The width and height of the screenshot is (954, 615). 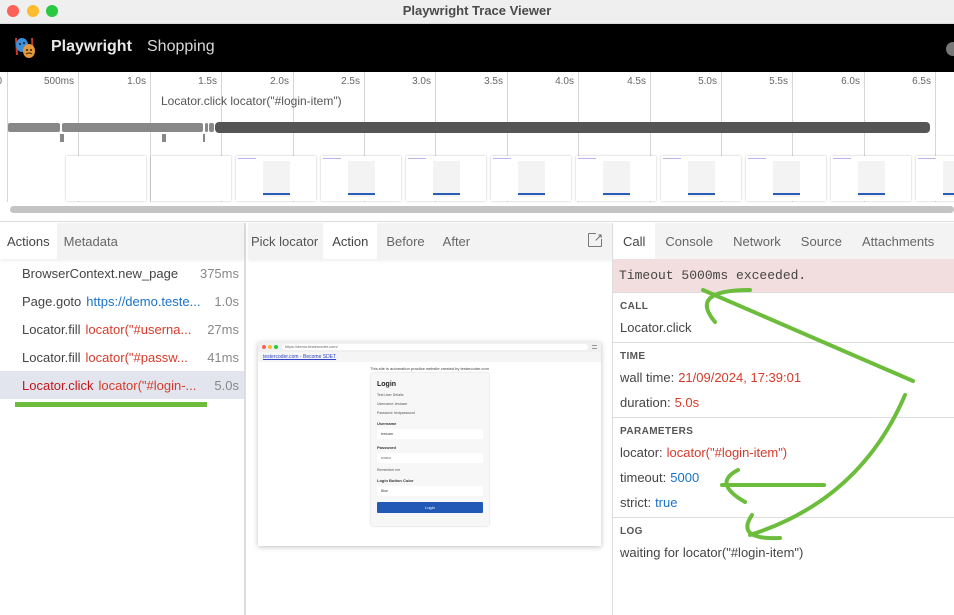 I want to click on action-item-click: Locator.click locator("#login-... 5.0s, so click(x=122, y=385).